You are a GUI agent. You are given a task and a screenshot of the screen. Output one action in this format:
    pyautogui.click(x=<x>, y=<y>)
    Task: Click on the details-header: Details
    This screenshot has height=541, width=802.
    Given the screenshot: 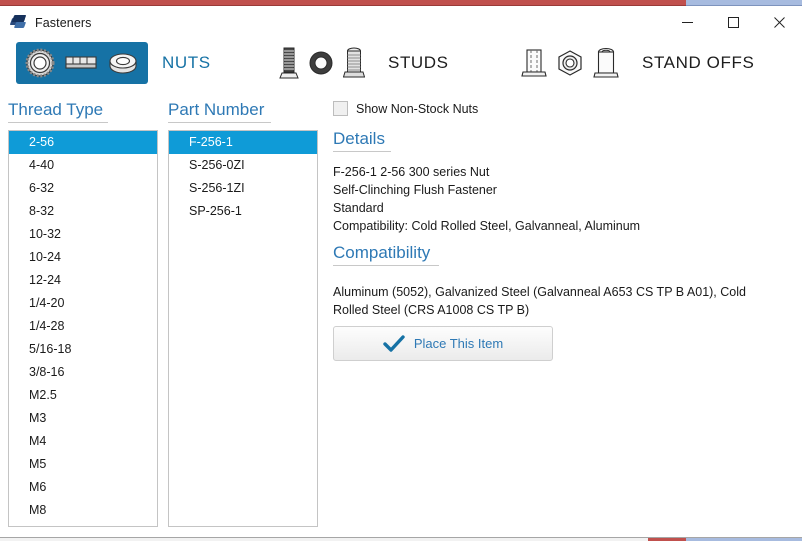 What is the action you would take?
    pyautogui.click(x=362, y=140)
    